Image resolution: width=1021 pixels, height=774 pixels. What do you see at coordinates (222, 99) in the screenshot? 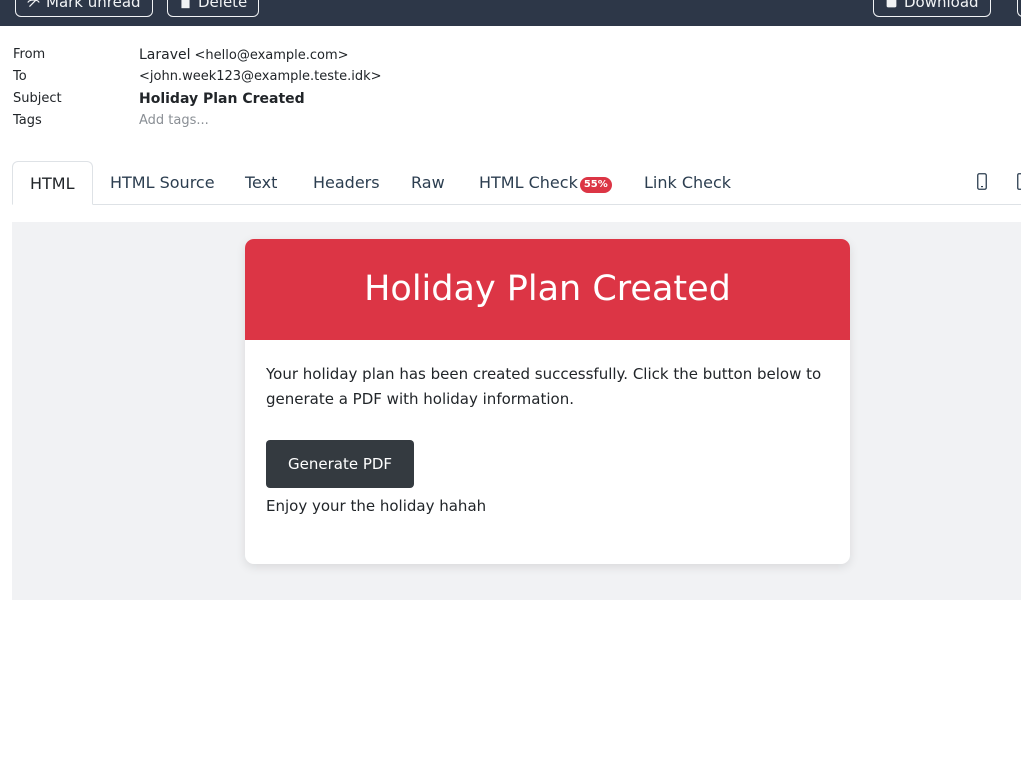
I see `subject-value: Holiday Plan Created` at bounding box center [222, 99].